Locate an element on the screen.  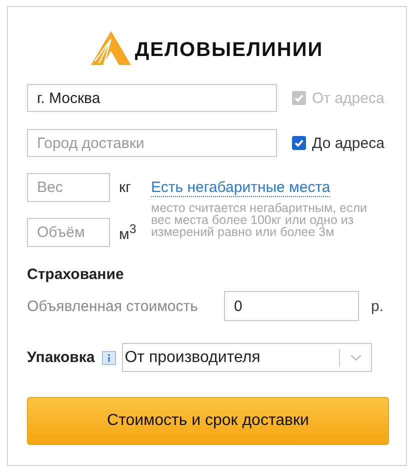
currency-label: р. is located at coordinates (377, 306).